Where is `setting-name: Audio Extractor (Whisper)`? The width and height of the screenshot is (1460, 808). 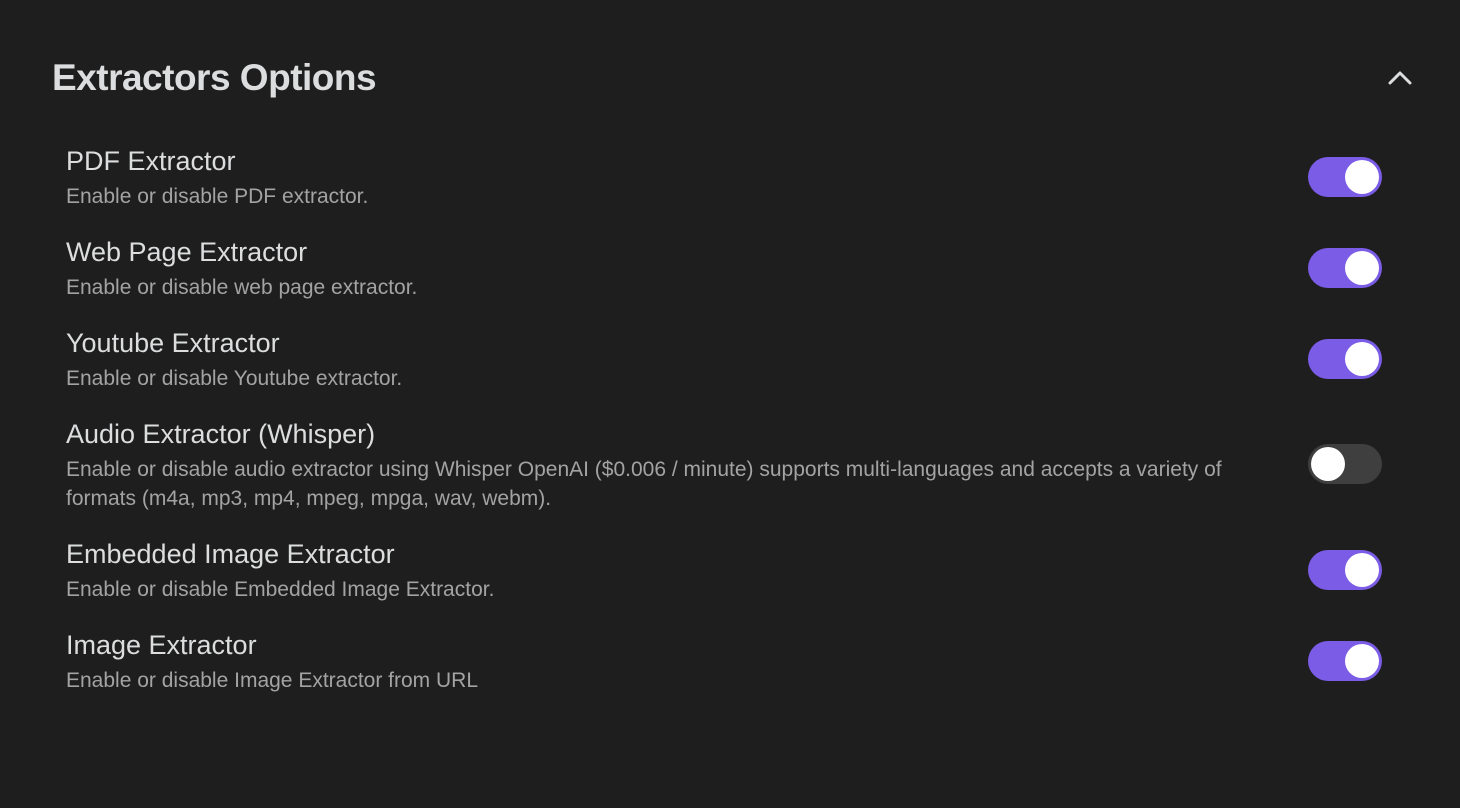 setting-name: Audio Extractor (Whisper) is located at coordinates (221, 434).